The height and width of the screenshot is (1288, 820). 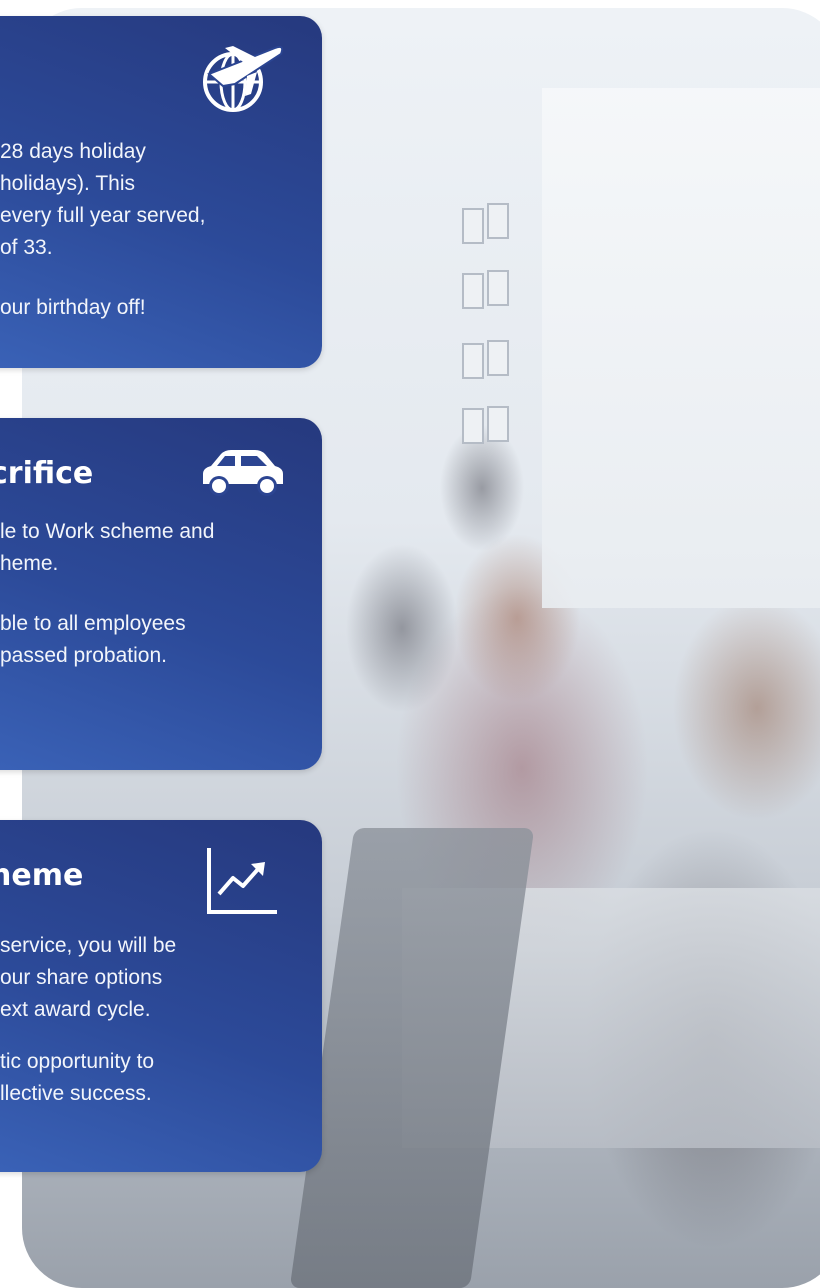 I want to click on card-text-line: of 33., so click(x=26, y=247).